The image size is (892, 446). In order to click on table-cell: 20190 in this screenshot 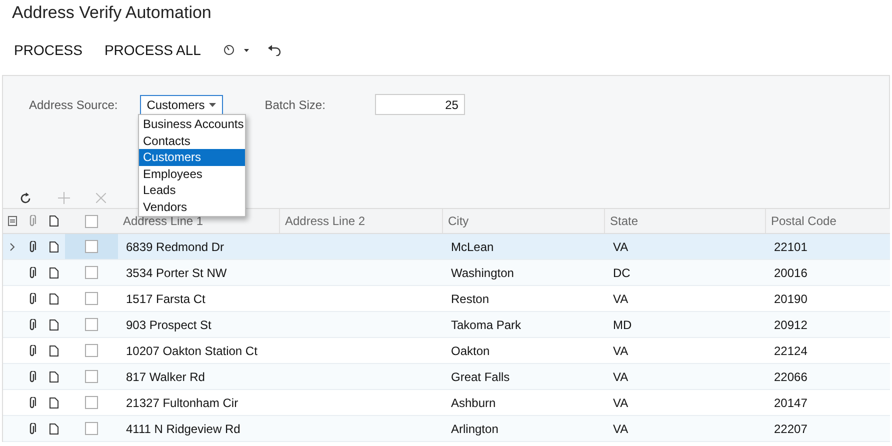, I will do `click(791, 299)`.